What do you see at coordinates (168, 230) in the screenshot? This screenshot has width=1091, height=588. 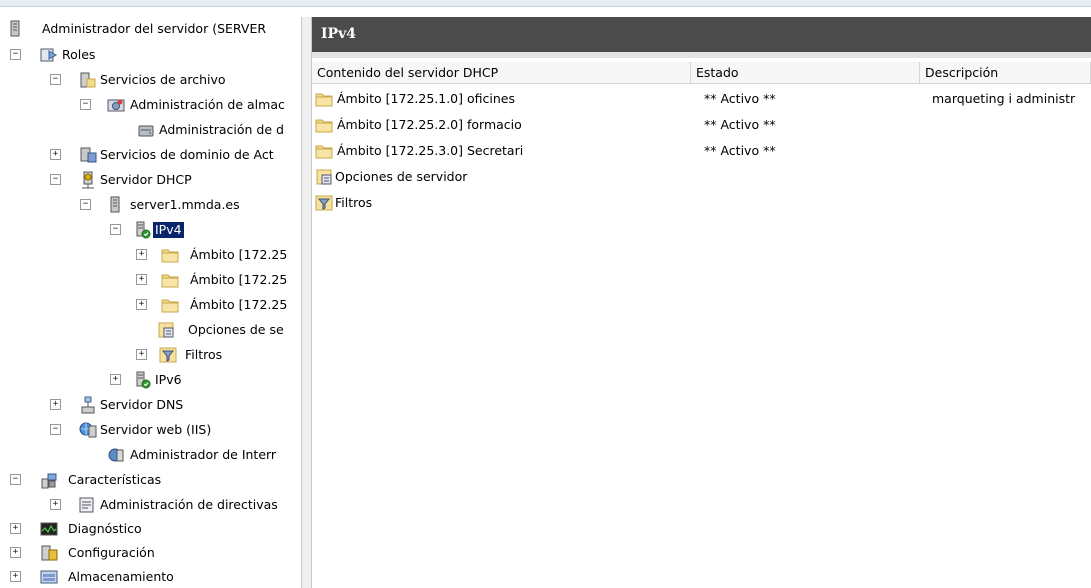 I see `tree-label-ipv4: IPv4` at bounding box center [168, 230].